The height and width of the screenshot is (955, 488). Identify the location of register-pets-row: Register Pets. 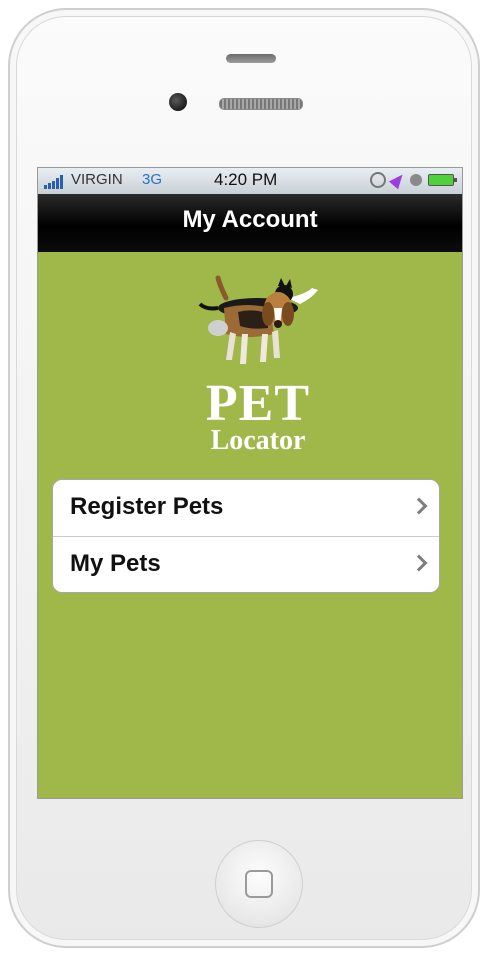
(246, 508).